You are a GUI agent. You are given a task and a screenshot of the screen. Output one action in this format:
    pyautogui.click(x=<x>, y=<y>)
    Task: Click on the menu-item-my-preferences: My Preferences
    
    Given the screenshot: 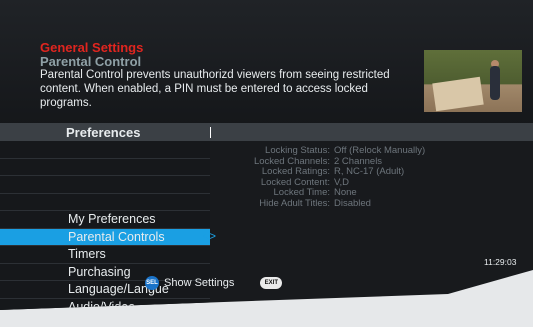 What is the action you would take?
    pyautogui.click(x=105, y=220)
    